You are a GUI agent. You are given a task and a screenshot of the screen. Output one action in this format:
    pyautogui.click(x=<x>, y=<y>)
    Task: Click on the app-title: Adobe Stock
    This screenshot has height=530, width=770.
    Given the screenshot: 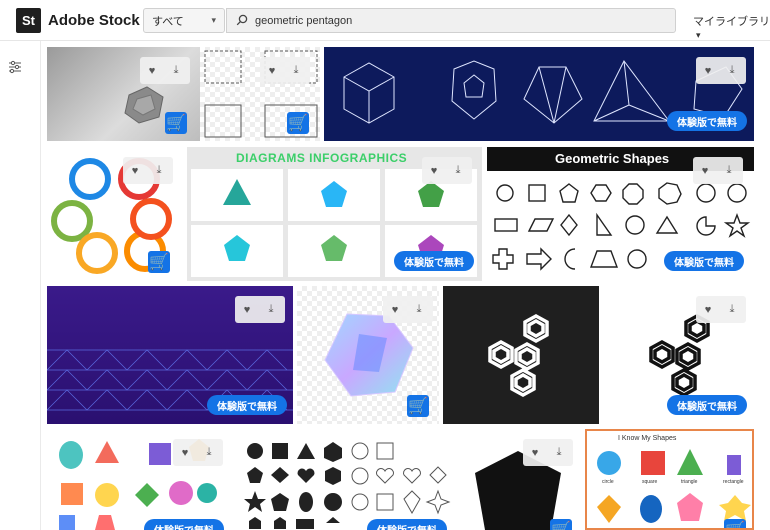 What is the action you would take?
    pyautogui.click(x=94, y=20)
    